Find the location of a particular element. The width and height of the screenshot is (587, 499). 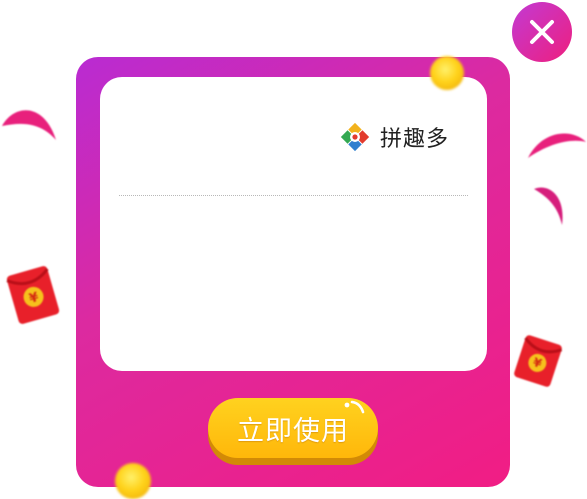

confetti-right-top-icon is located at coordinates (557, 145).